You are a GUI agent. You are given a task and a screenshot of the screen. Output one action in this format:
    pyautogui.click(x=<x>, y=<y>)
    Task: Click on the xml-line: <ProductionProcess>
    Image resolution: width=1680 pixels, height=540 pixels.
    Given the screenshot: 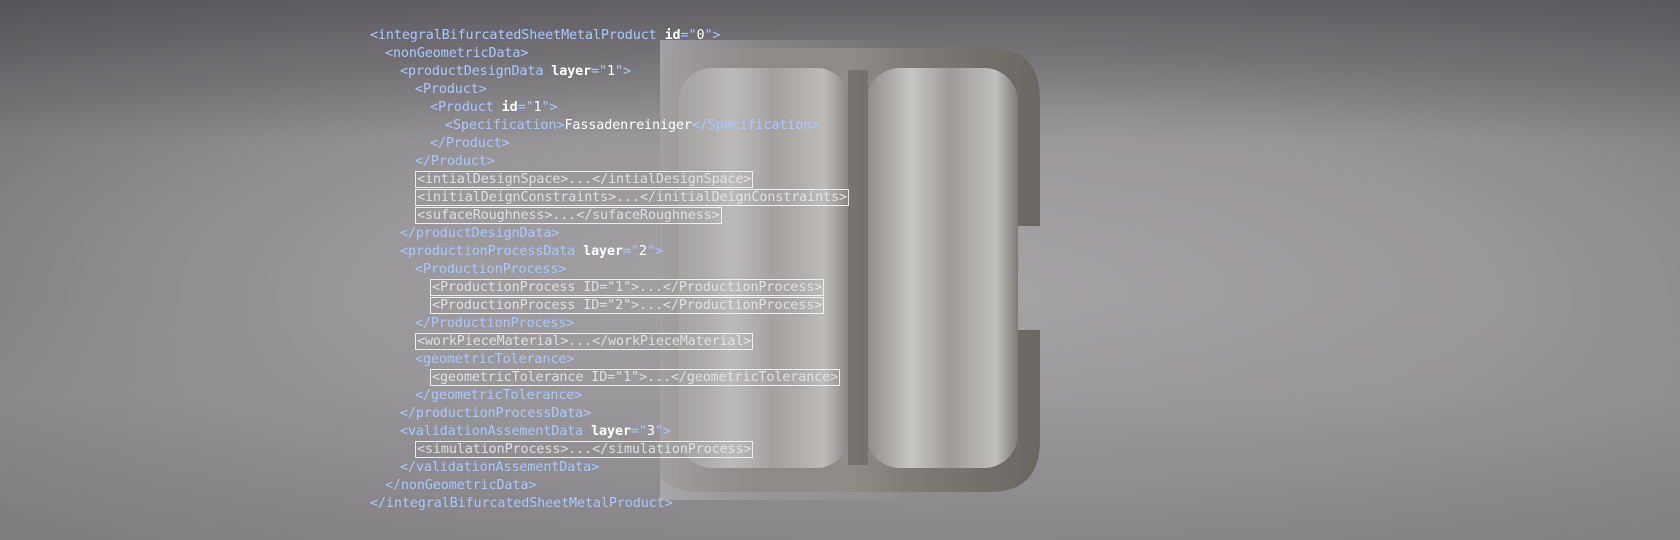 What is the action you would take?
    pyautogui.click(x=490, y=270)
    